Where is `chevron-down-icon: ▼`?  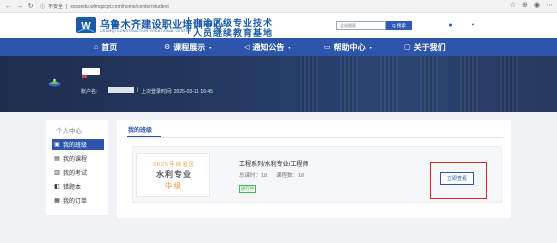 chevron-down-icon: ▼ is located at coordinates (473, 24).